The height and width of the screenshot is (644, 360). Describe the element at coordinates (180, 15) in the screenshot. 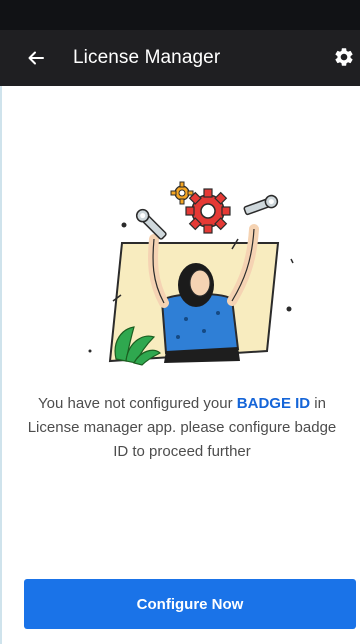

I see `status-bar` at that location.